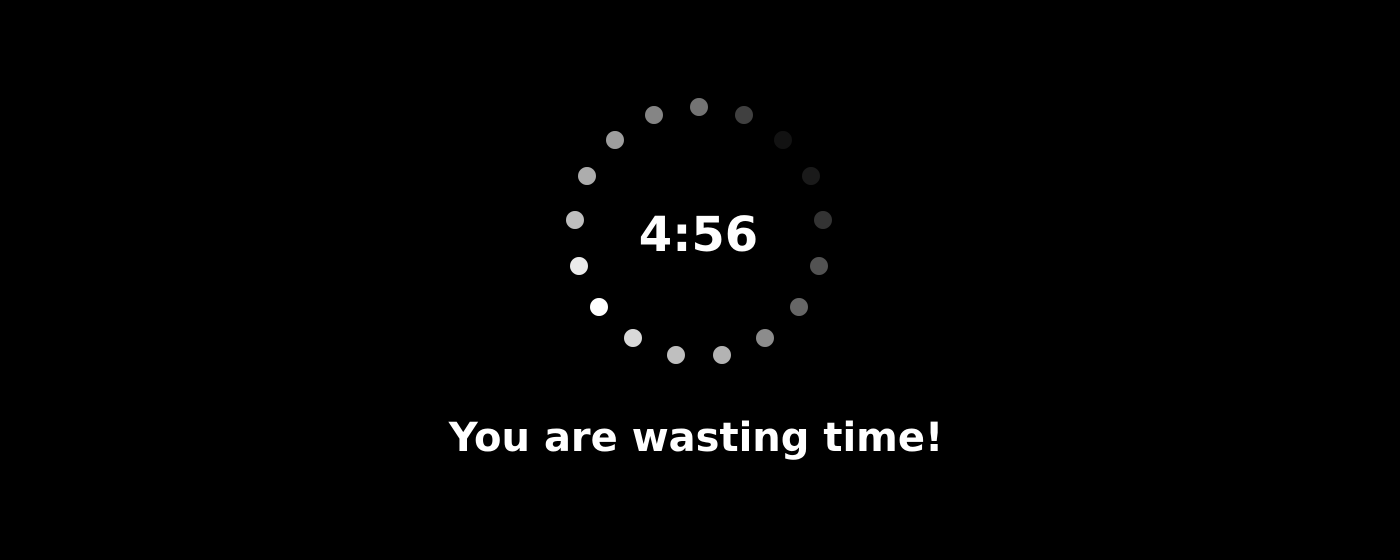 Image resolution: width=1400 pixels, height=560 pixels. I want to click on countdown-timer: 4:56, so click(698, 235).